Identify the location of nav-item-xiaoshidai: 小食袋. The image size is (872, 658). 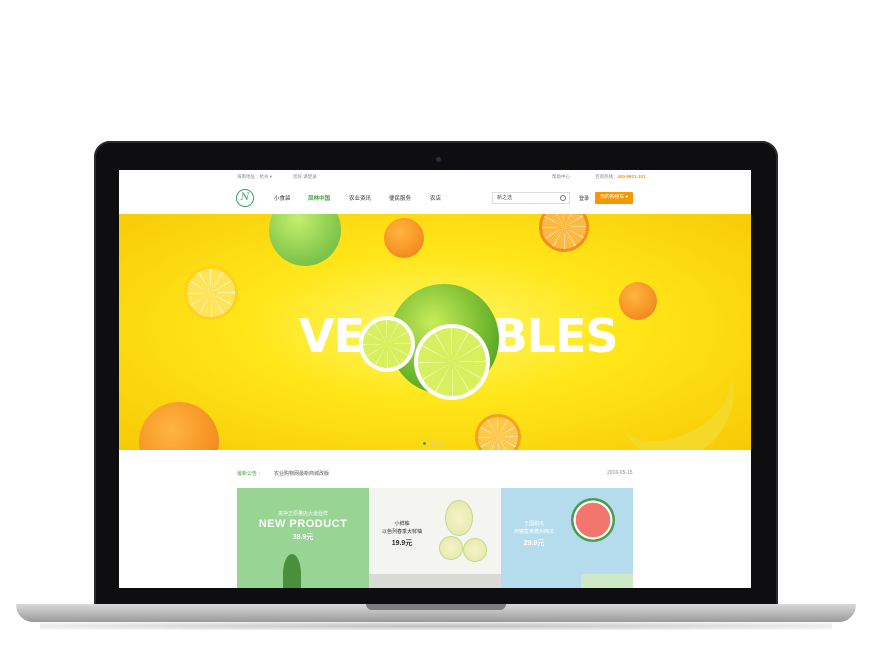
(282, 198).